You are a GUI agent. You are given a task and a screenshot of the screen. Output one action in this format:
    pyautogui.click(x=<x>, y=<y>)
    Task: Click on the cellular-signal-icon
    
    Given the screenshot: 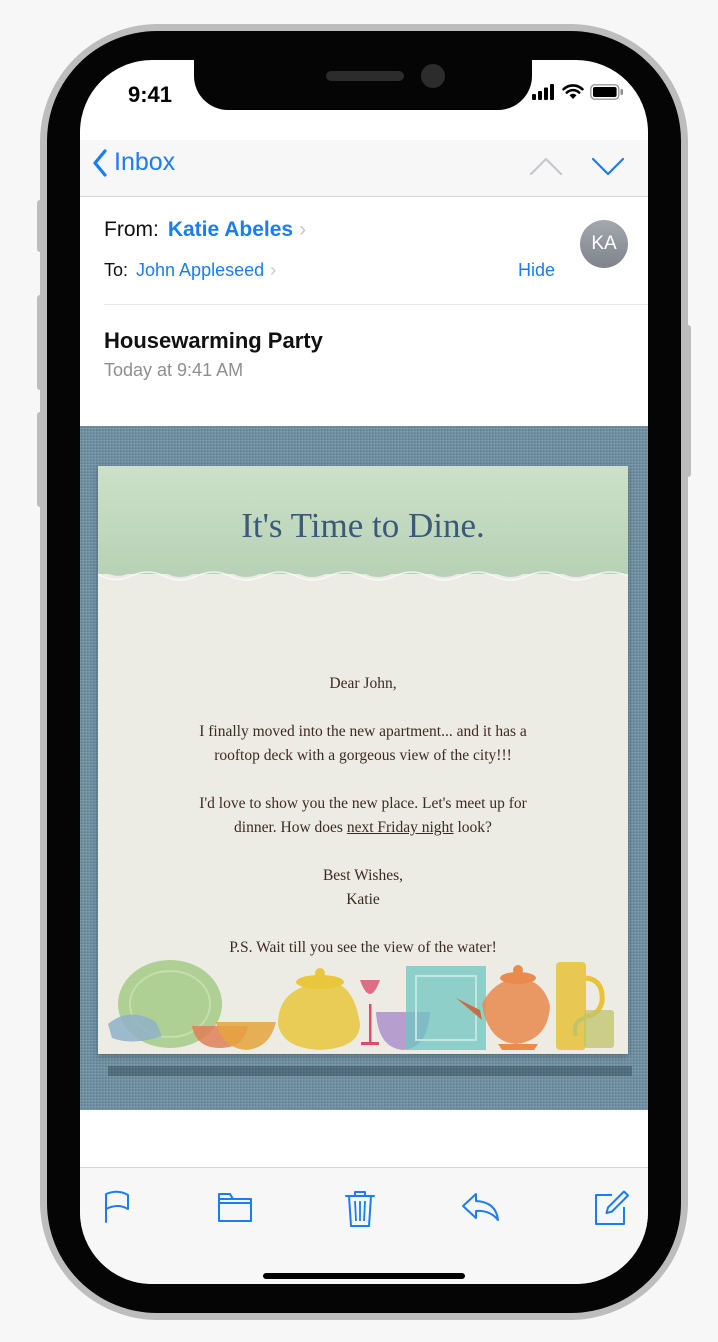 What is the action you would take?
    pyautogui.click(x=543, y=92)
    